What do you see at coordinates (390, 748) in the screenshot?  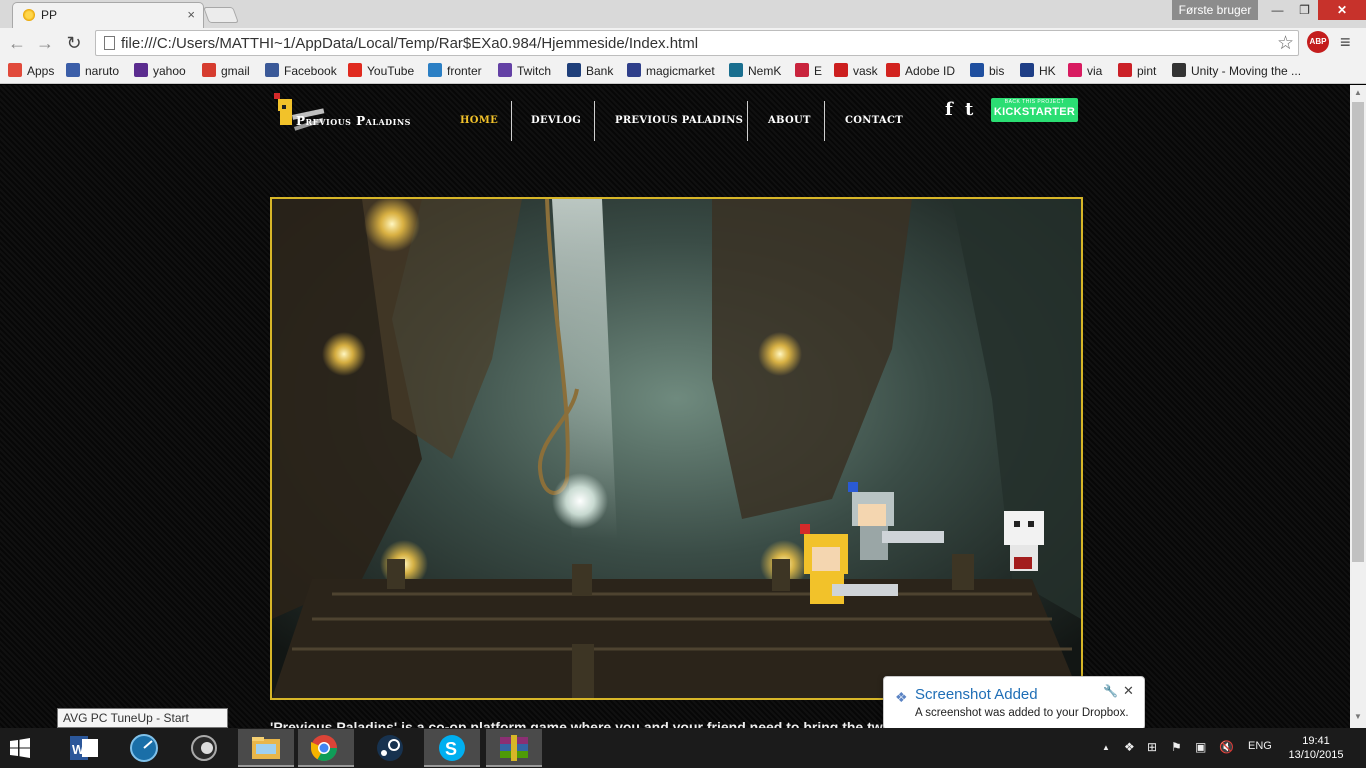 I see `steam-icon` at bounding box center [390, 748].